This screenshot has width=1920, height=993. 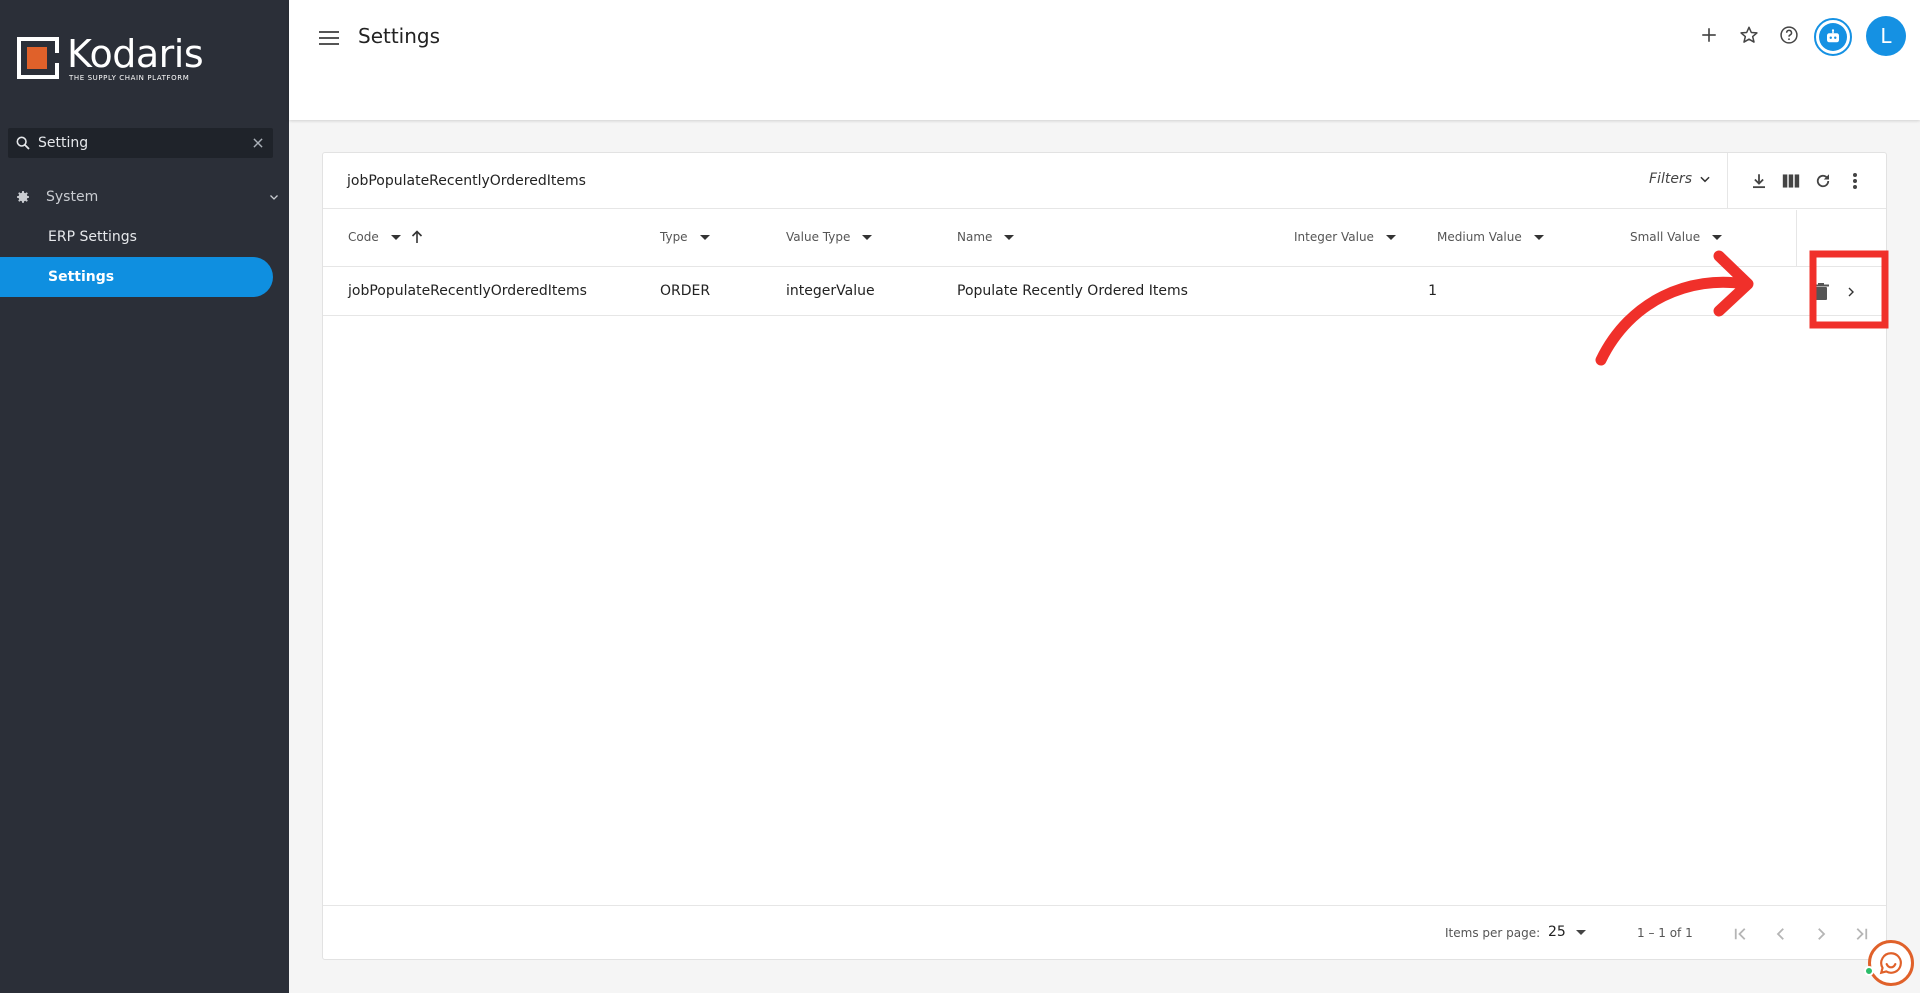 What do you see at coordinates (1759, 181) in the screenshot?
I see `download-icon` at bounding box center [1759, 181].